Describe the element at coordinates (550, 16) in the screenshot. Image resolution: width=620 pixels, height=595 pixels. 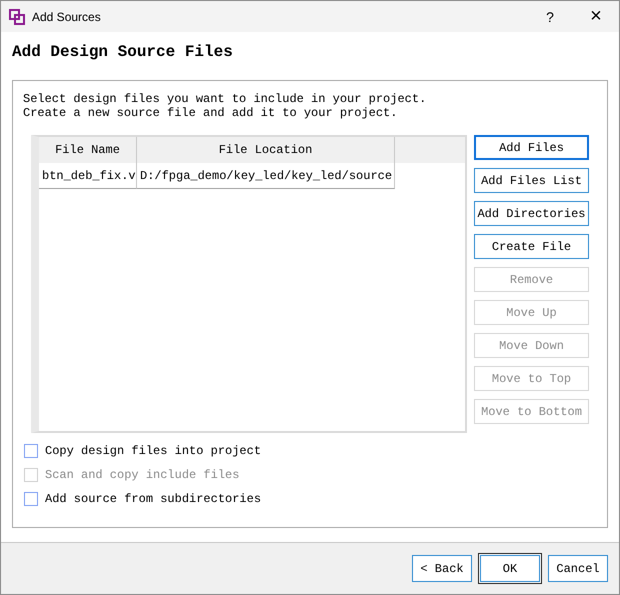
I see `help-button: ?` at that location.